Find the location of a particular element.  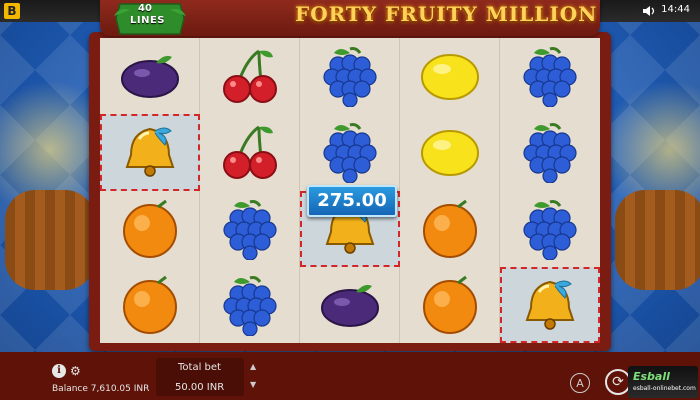

gear-icon: ⚙ is located at coordinates (75, 371).